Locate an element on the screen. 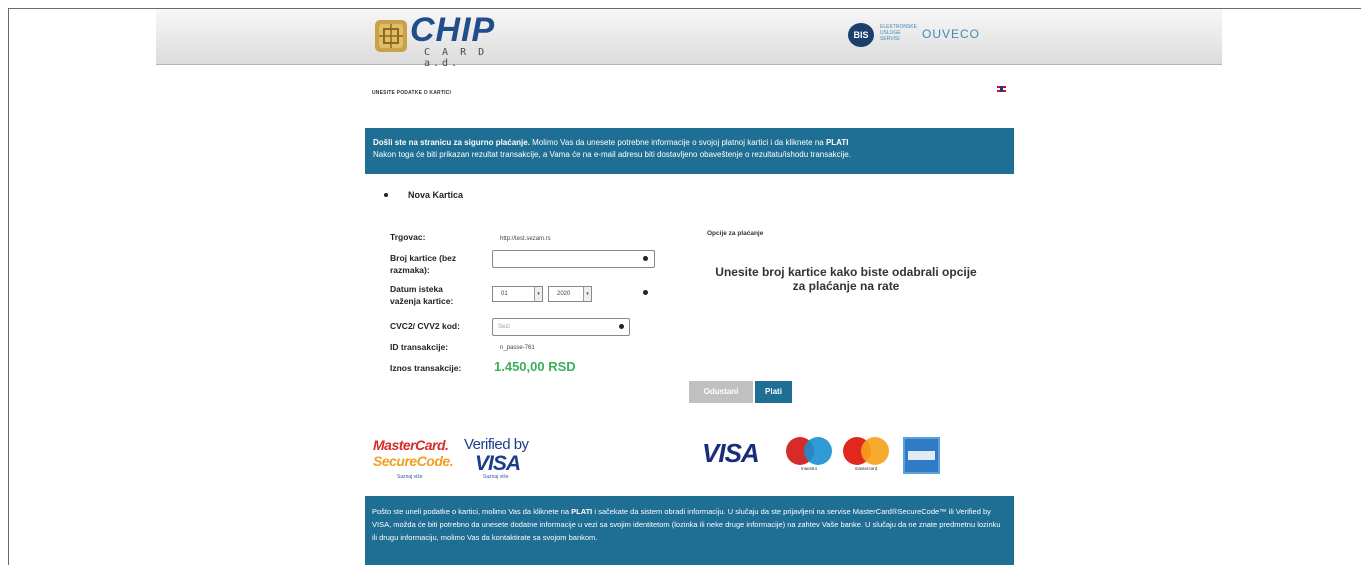 This screenshot has height=565, width=1361. chip-icon is located at coordinates (391, 36).